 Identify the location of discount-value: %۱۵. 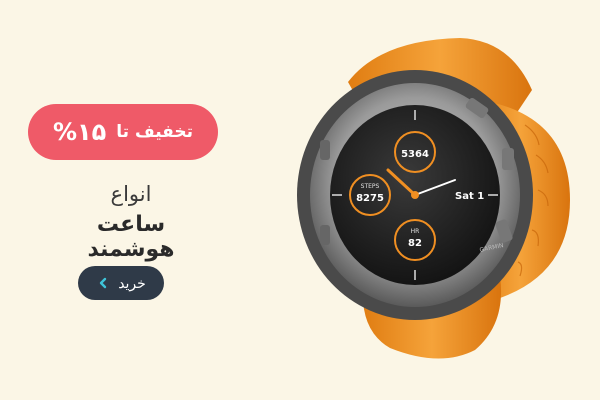
(79, 132).